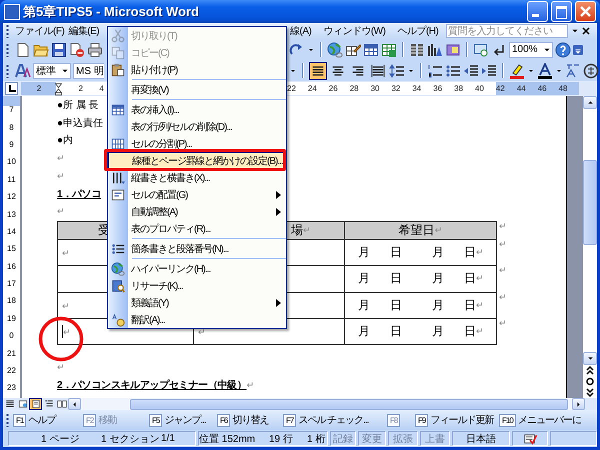 Image resolution: width=600 pixels, height=450 pixels. Describe the element at coordinates (88, 70) in the screenshot. I see `font-combo: MS 明` at that location.